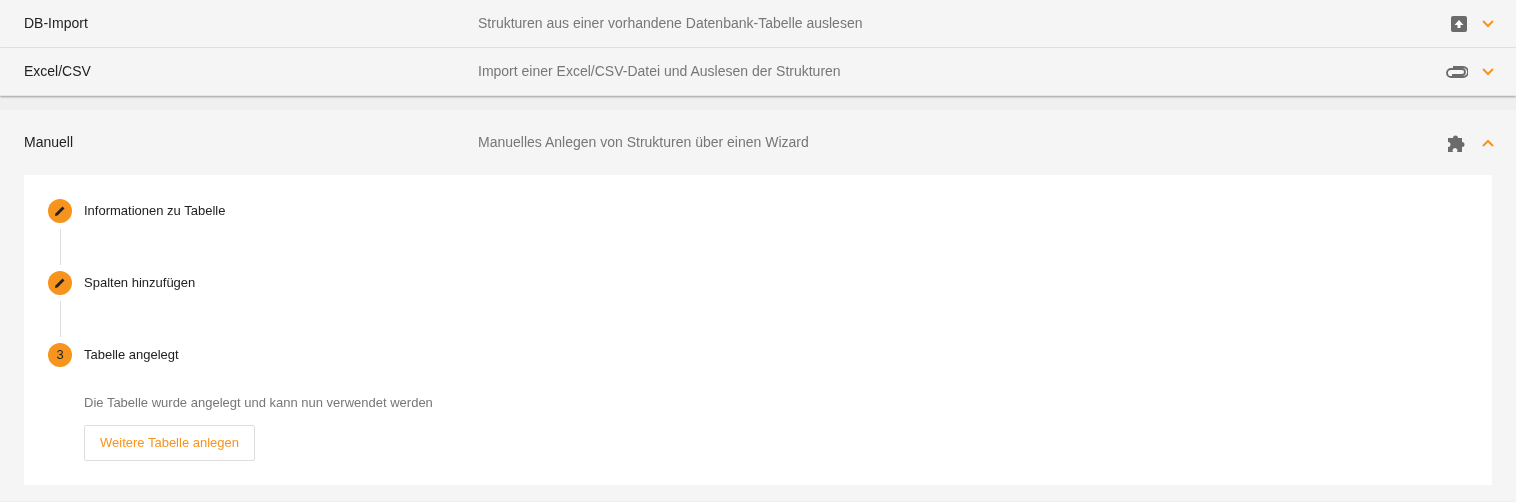 The image size is (1516, 502). What do you see at coordinates (56, 23) in the screenshot?
I see `panel-title: DB-Import` at bounding box center [56, 23].